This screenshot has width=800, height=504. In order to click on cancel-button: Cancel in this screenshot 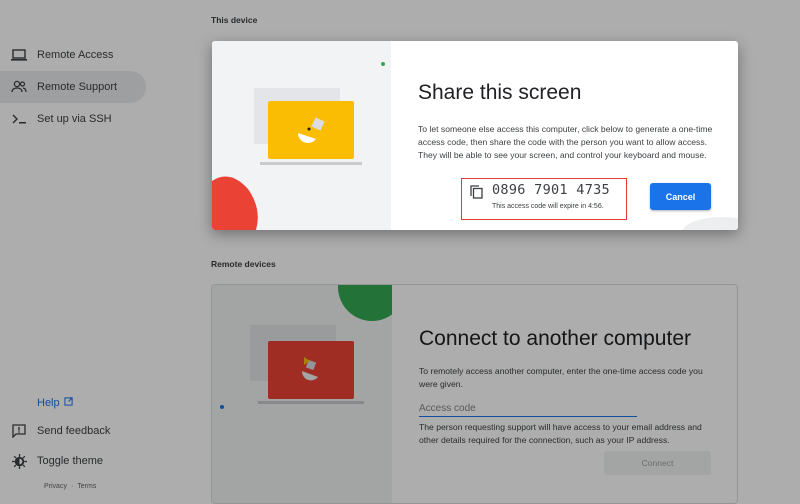, I will do `click(680, 196)`.